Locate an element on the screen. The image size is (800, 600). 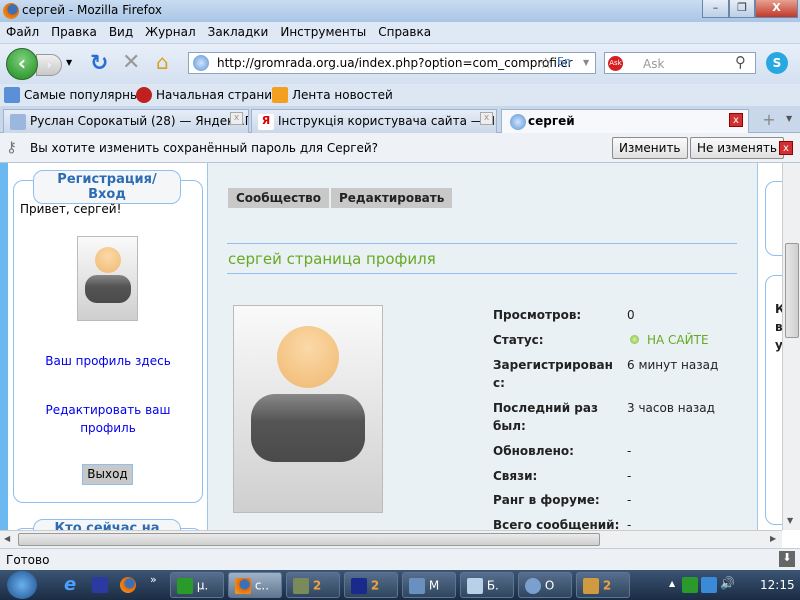
rss-icon is located at coordinates (280, 95).